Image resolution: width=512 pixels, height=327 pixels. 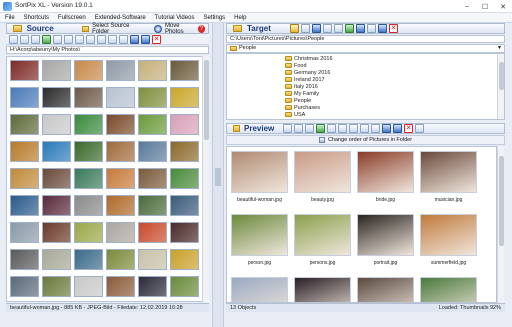 I want to click on preview-item: musician.jpg, so click(x=448, y=178).